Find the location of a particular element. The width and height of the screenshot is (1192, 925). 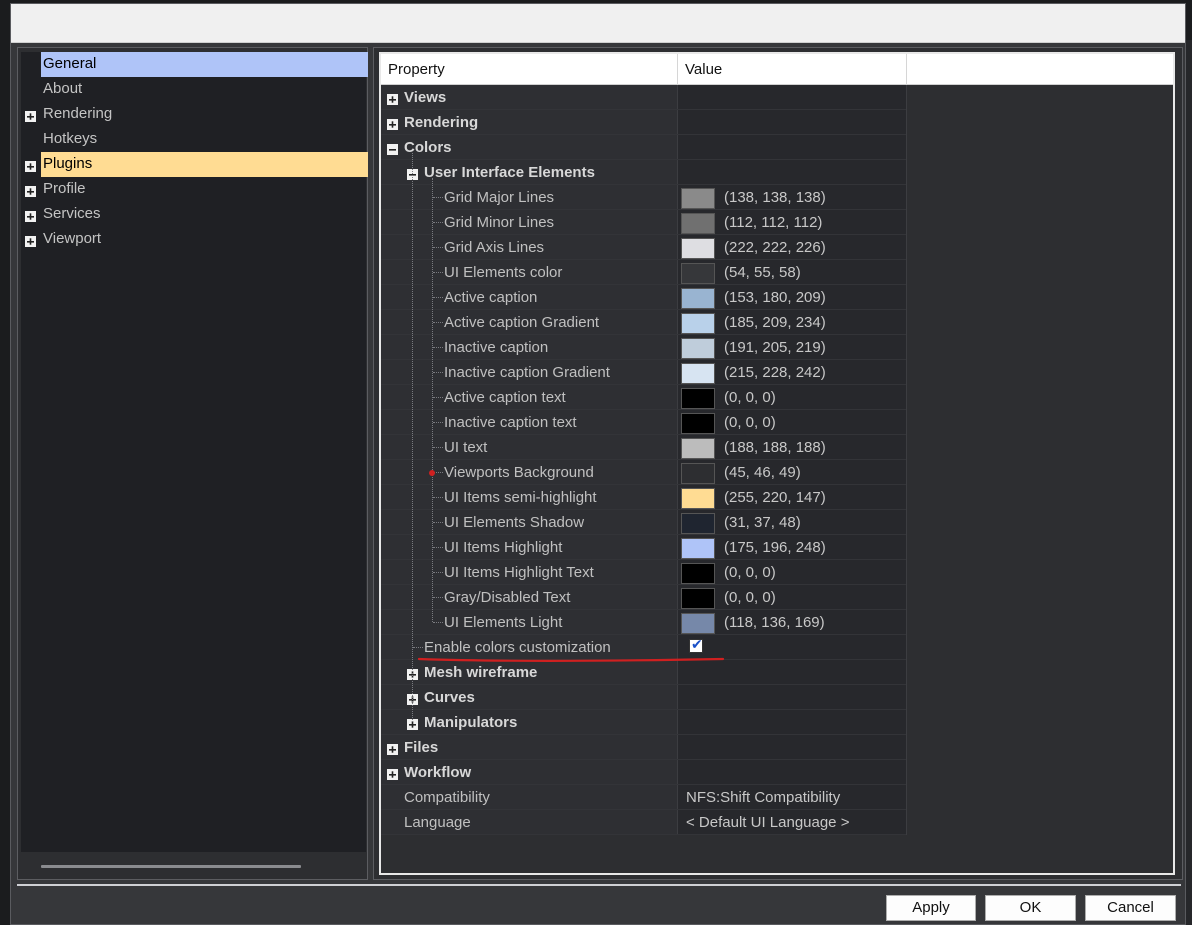

apply-button: Apply is located at coordinates (931, 908).